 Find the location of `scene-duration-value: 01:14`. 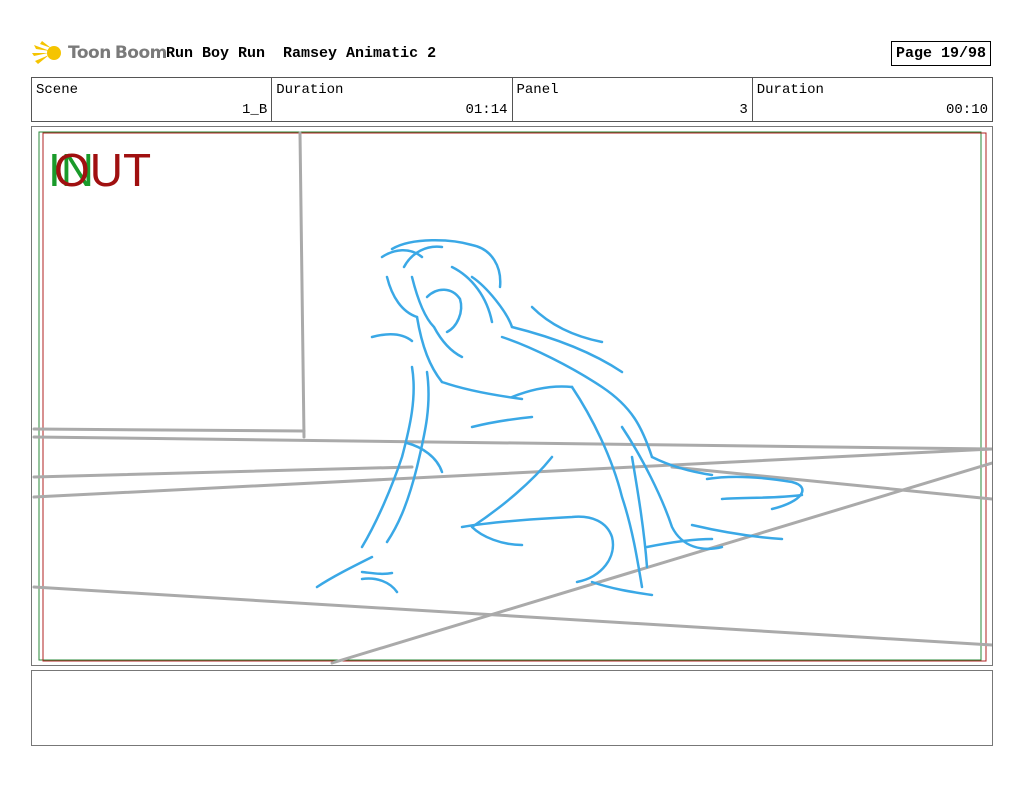

scene-duration-value: 01:14 is located at coordinates (486, 110).